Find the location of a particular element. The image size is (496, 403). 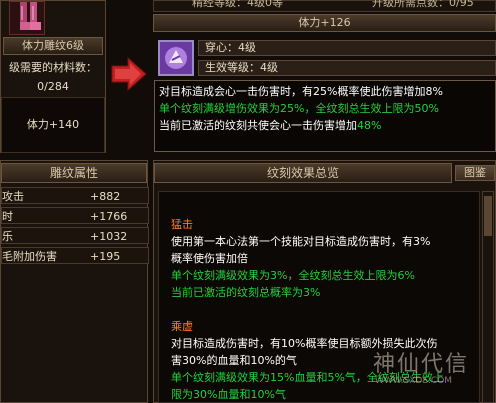

section-title-chengxu: 乘虚 is located at coordinates (182, 326).